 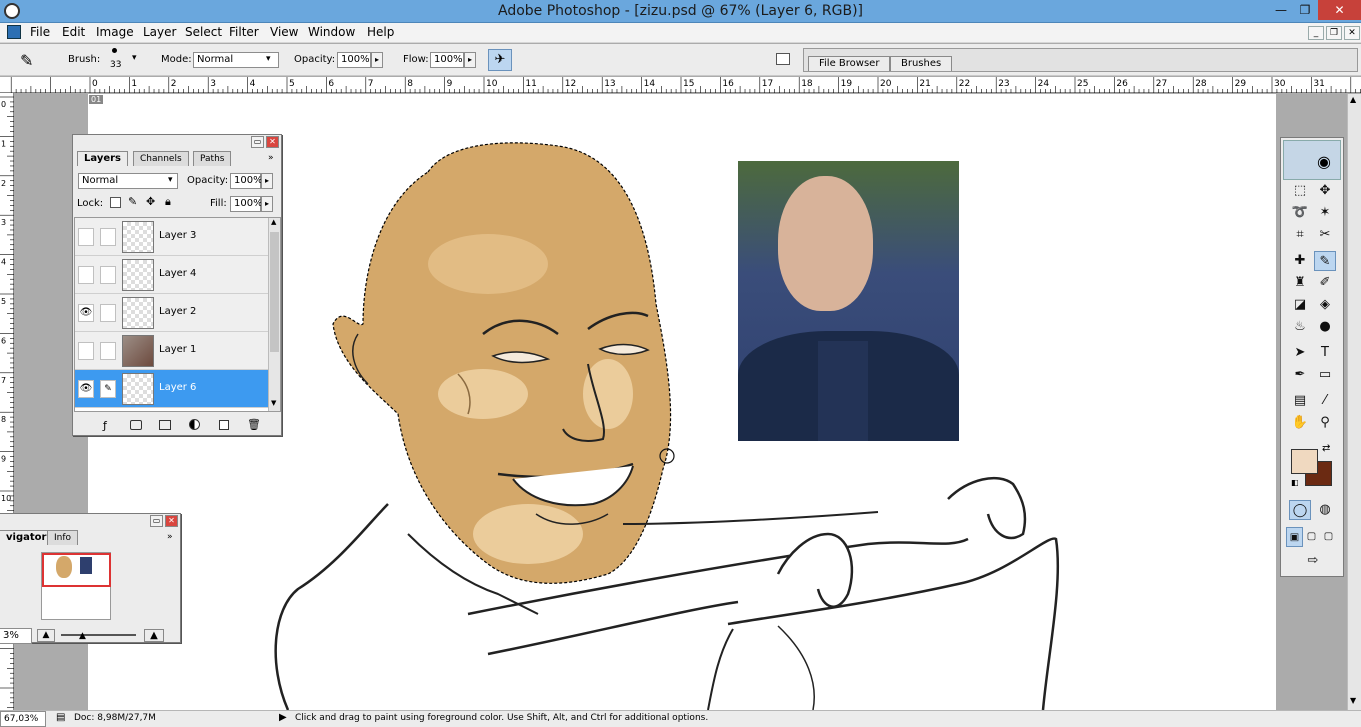 I want to click on layer-row-selected: 👁︎ ✎ Layer 6, so click(x=171, y=389).